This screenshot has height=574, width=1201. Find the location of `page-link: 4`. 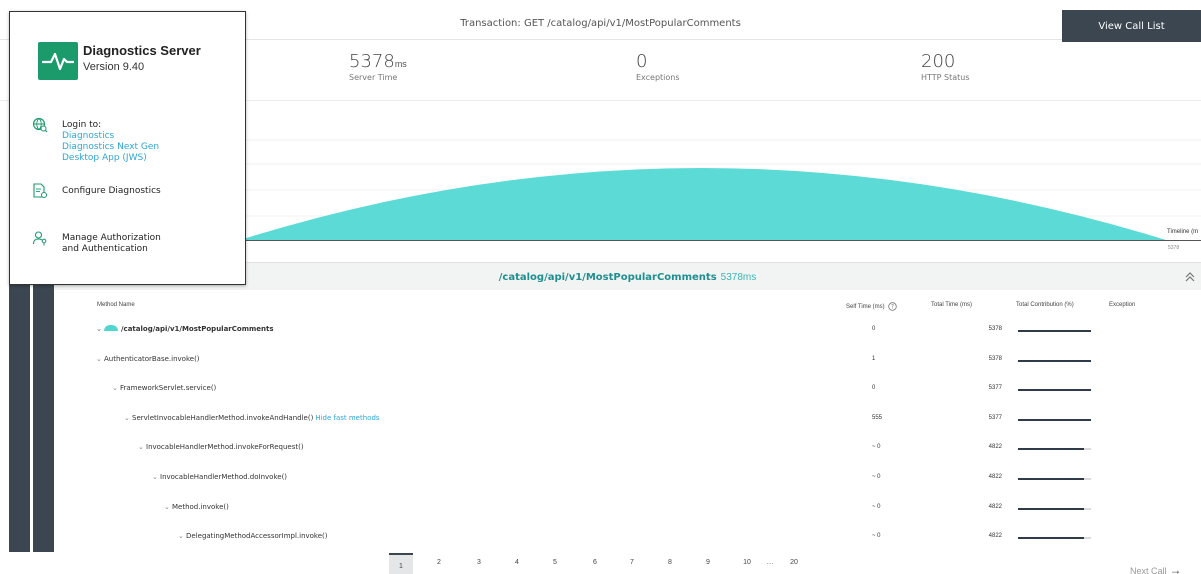

page-link: 4 is located at coordinates (517, 562).